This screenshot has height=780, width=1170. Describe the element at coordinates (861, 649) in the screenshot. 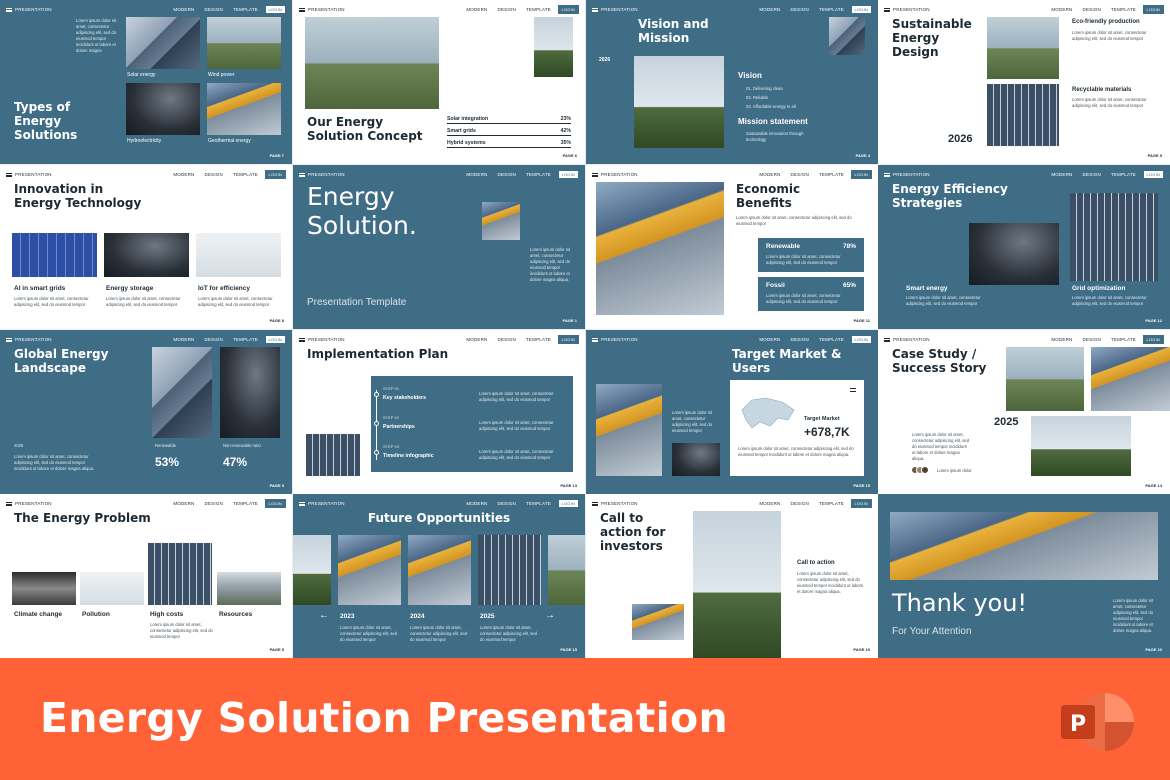

I see `page-number: PAGE 19` at that location.